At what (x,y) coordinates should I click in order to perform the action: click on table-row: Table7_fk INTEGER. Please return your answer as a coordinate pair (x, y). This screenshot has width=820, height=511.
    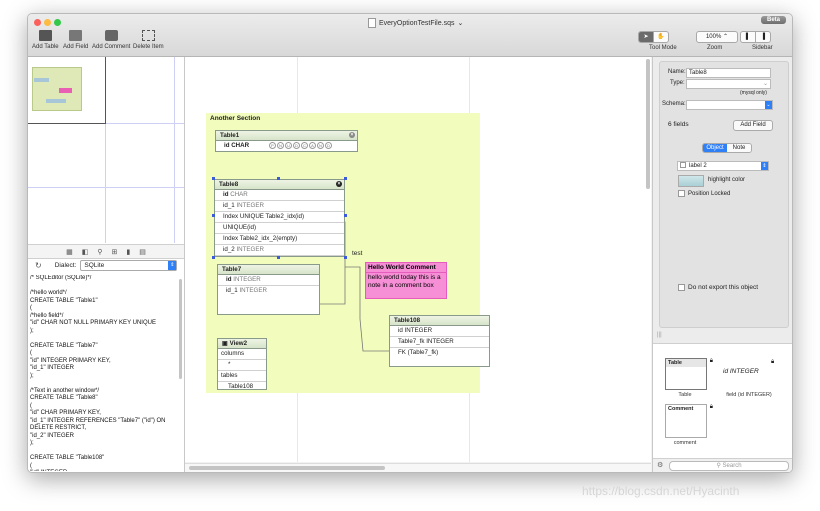
    Looking at the image, I should click on (439, 342).